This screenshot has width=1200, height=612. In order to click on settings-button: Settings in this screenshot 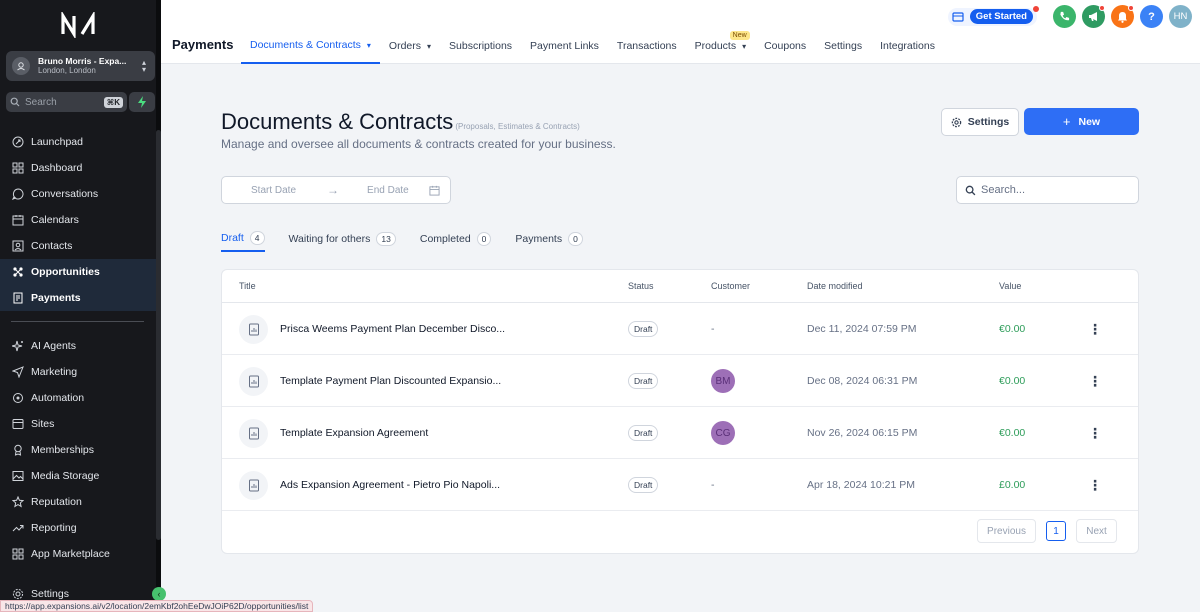, I will do `click(980, 122)`.